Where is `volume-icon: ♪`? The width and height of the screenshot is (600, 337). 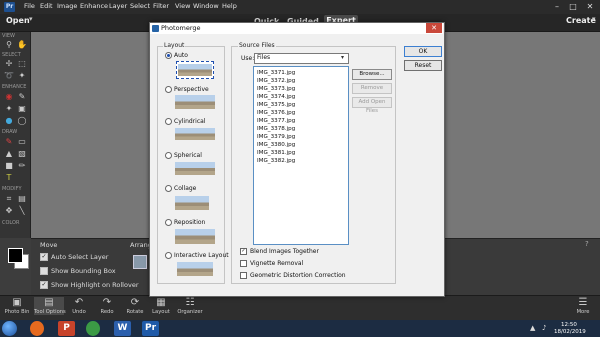 volume-icon: ♪ is located at coordinates (544, 328).